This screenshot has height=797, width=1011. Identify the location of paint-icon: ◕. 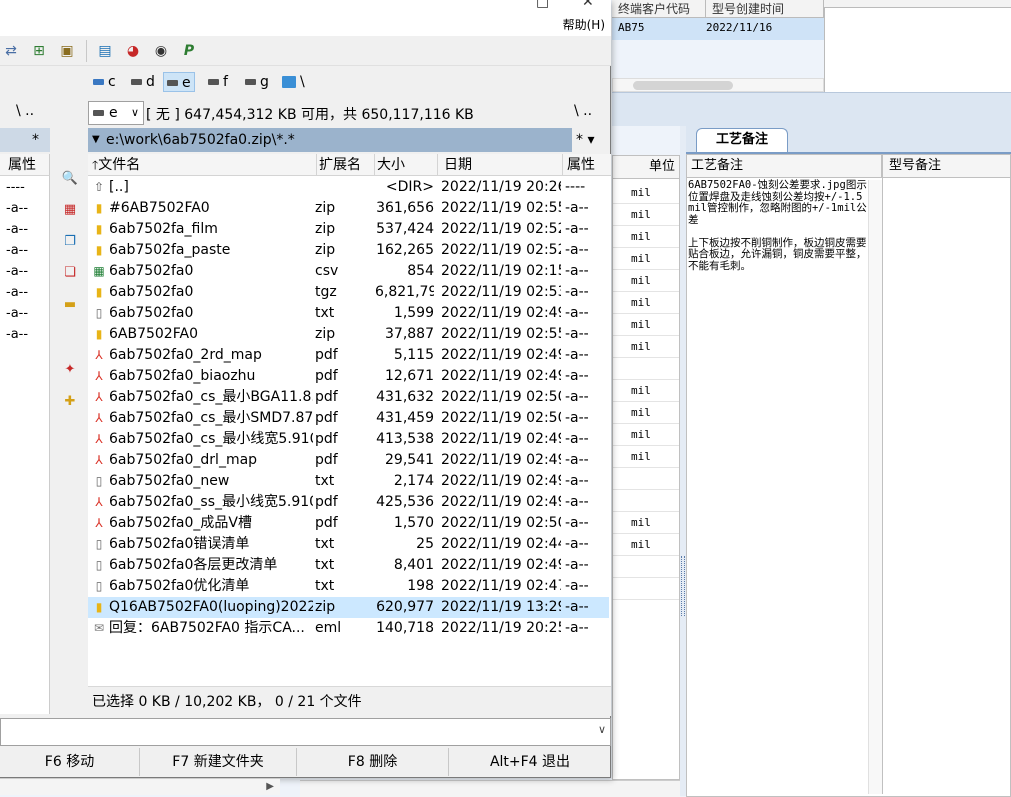
(133, 51).